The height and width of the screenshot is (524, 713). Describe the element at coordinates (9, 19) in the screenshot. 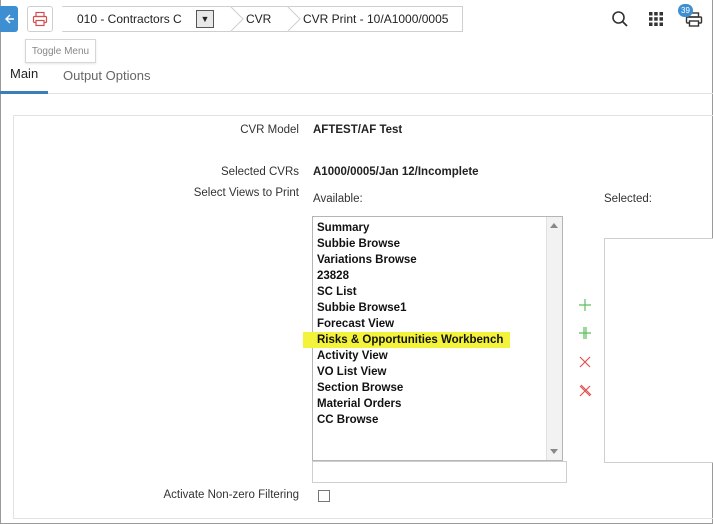

I see `back-arrow-icon` at that location.